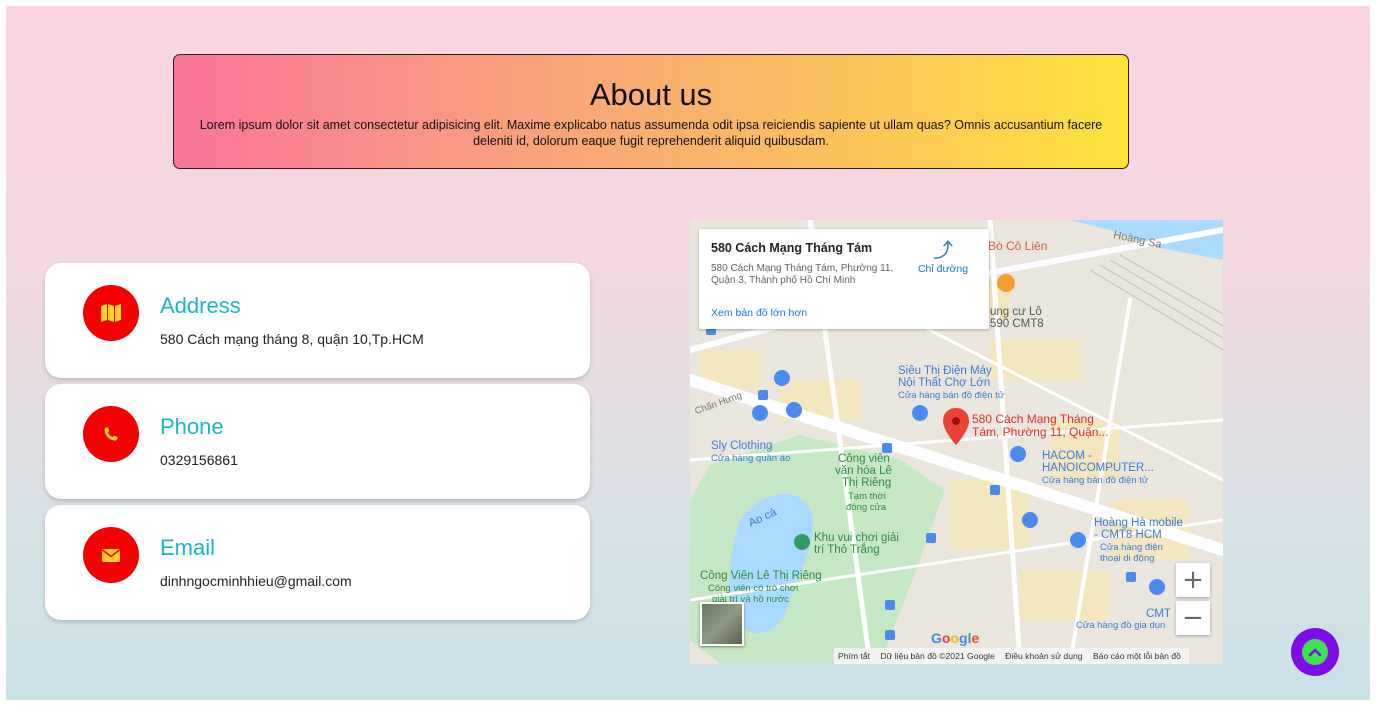 The height and width of the screenshot is (706, 1376). I want to click on map-label-bo-co-lien: Bò Cô Liên, so click(1018, 246).